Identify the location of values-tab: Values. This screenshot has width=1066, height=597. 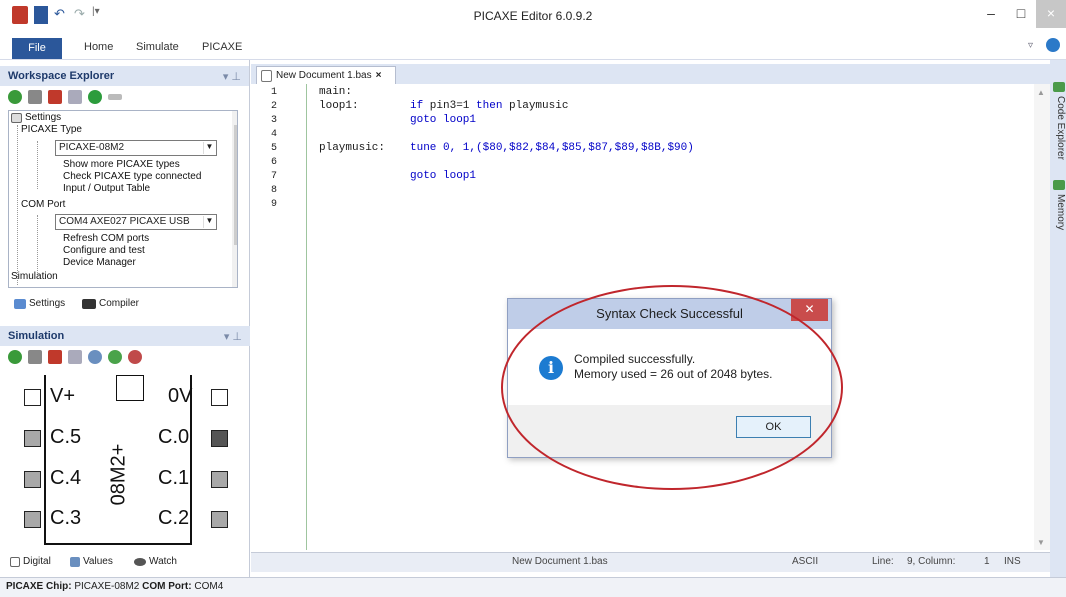
(91, 561).